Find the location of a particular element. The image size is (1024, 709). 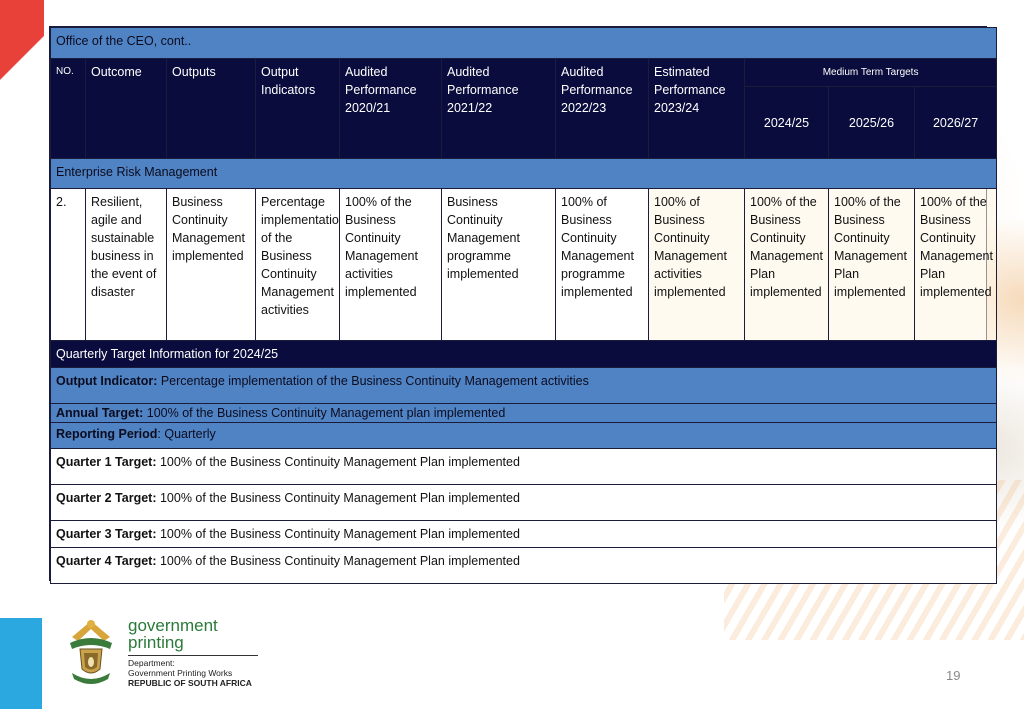

quarter-4-label: Quarter 4 Target: is located at coordinates (106, 561).